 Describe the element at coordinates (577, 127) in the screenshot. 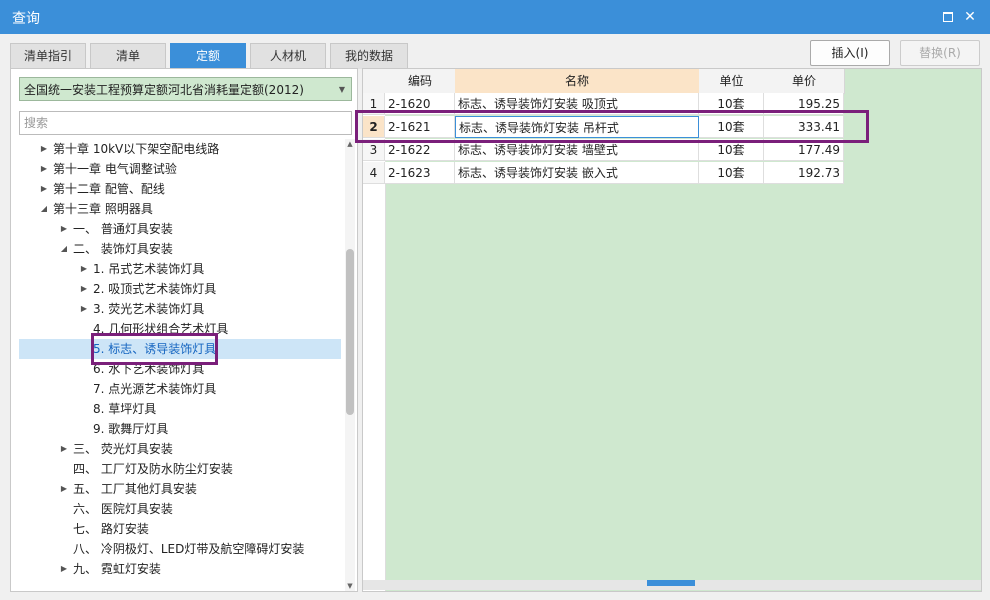

I see `cell-name: 标志、诱导装饰灯安装 吊杆式` at that location.